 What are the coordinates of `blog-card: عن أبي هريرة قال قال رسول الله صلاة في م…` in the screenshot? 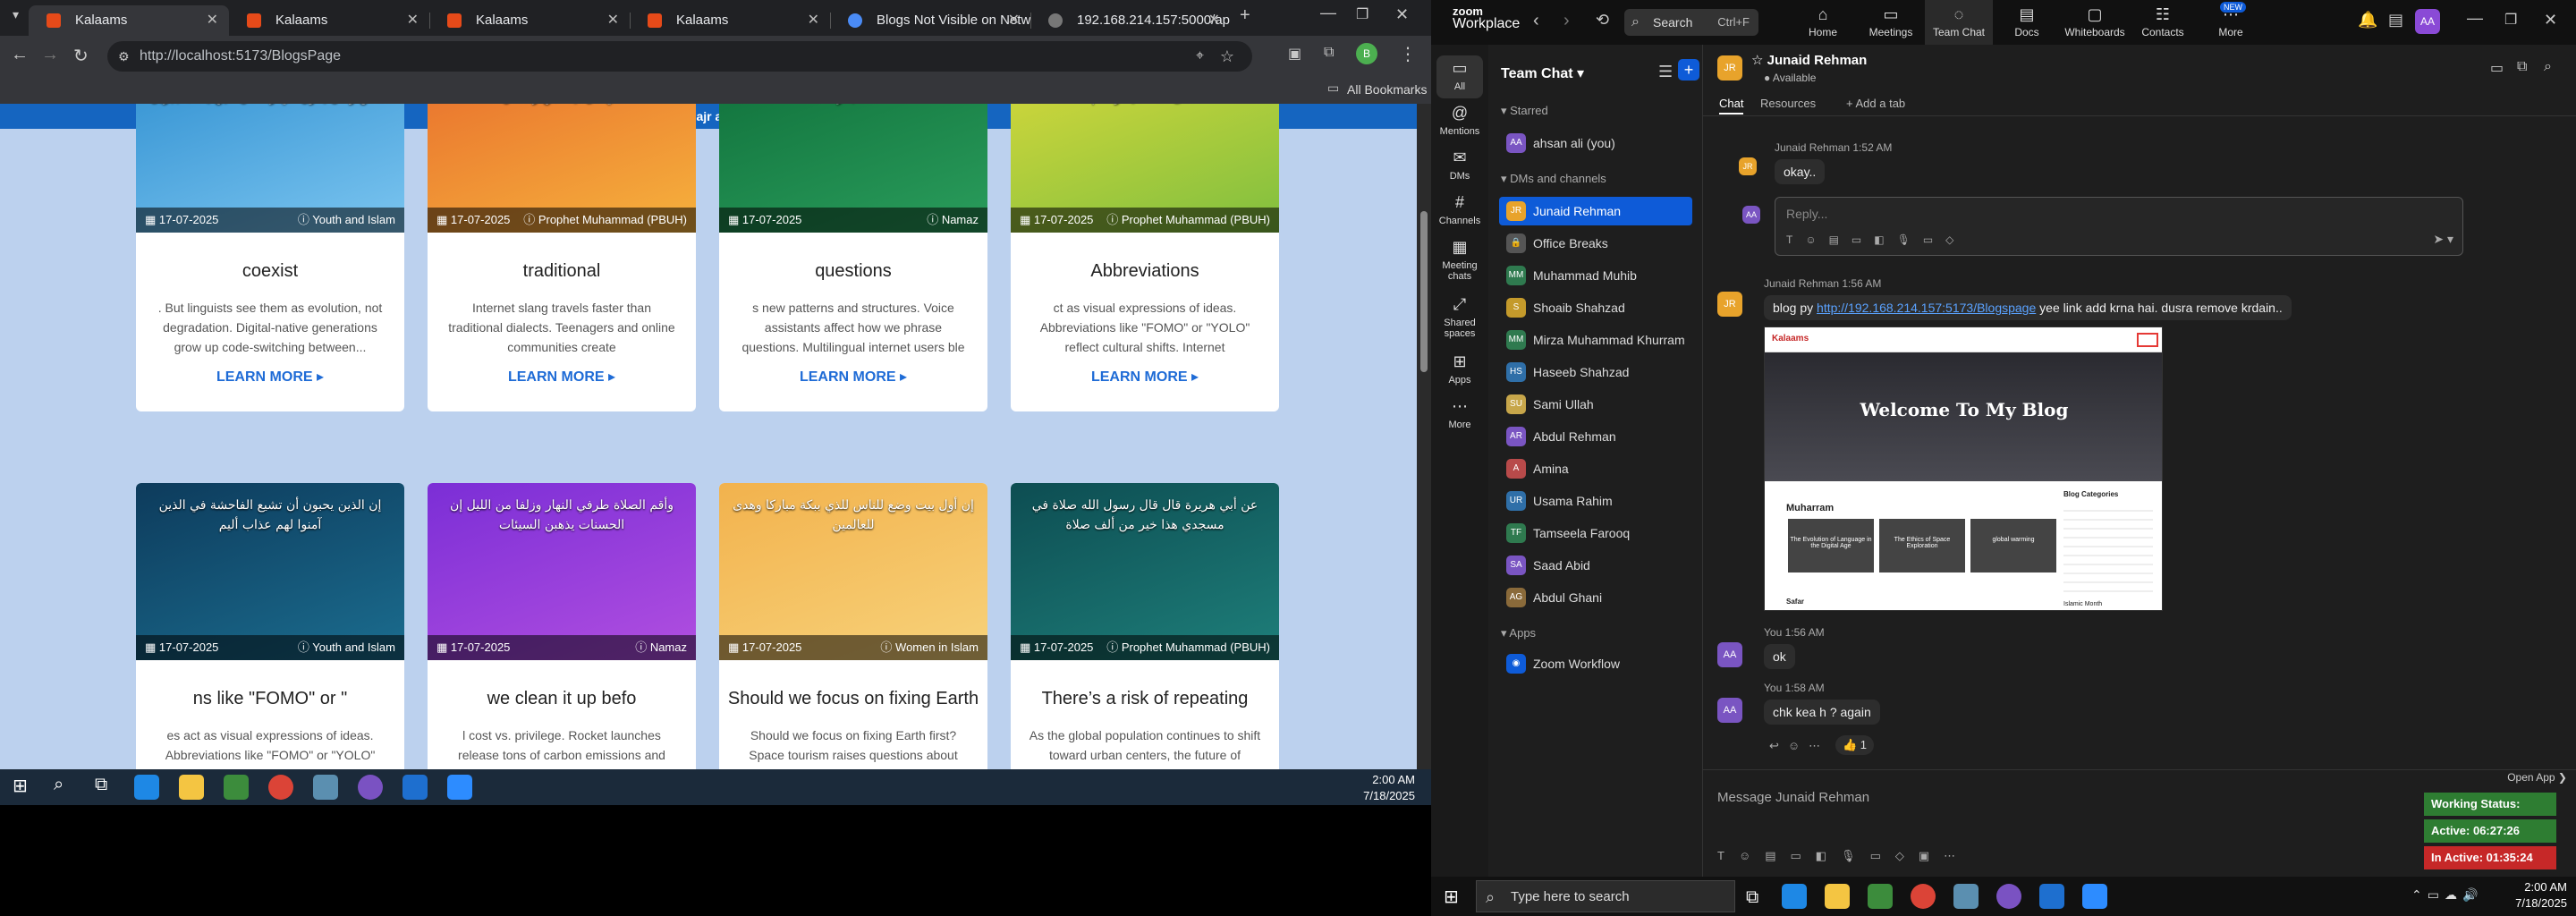 It's located at (1145, 626).